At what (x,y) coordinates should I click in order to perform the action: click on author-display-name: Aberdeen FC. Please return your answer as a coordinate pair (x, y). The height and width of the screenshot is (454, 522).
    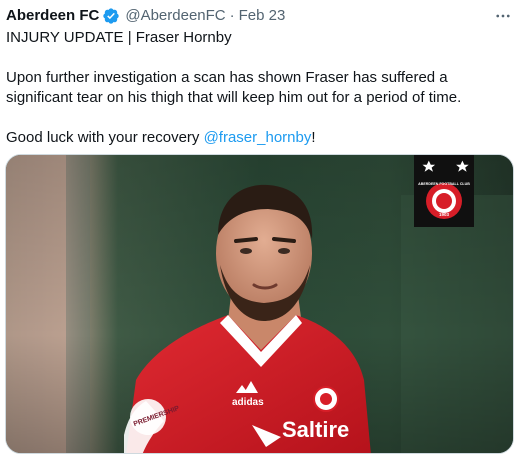
    Looking at the image, I should click on (52, 16).